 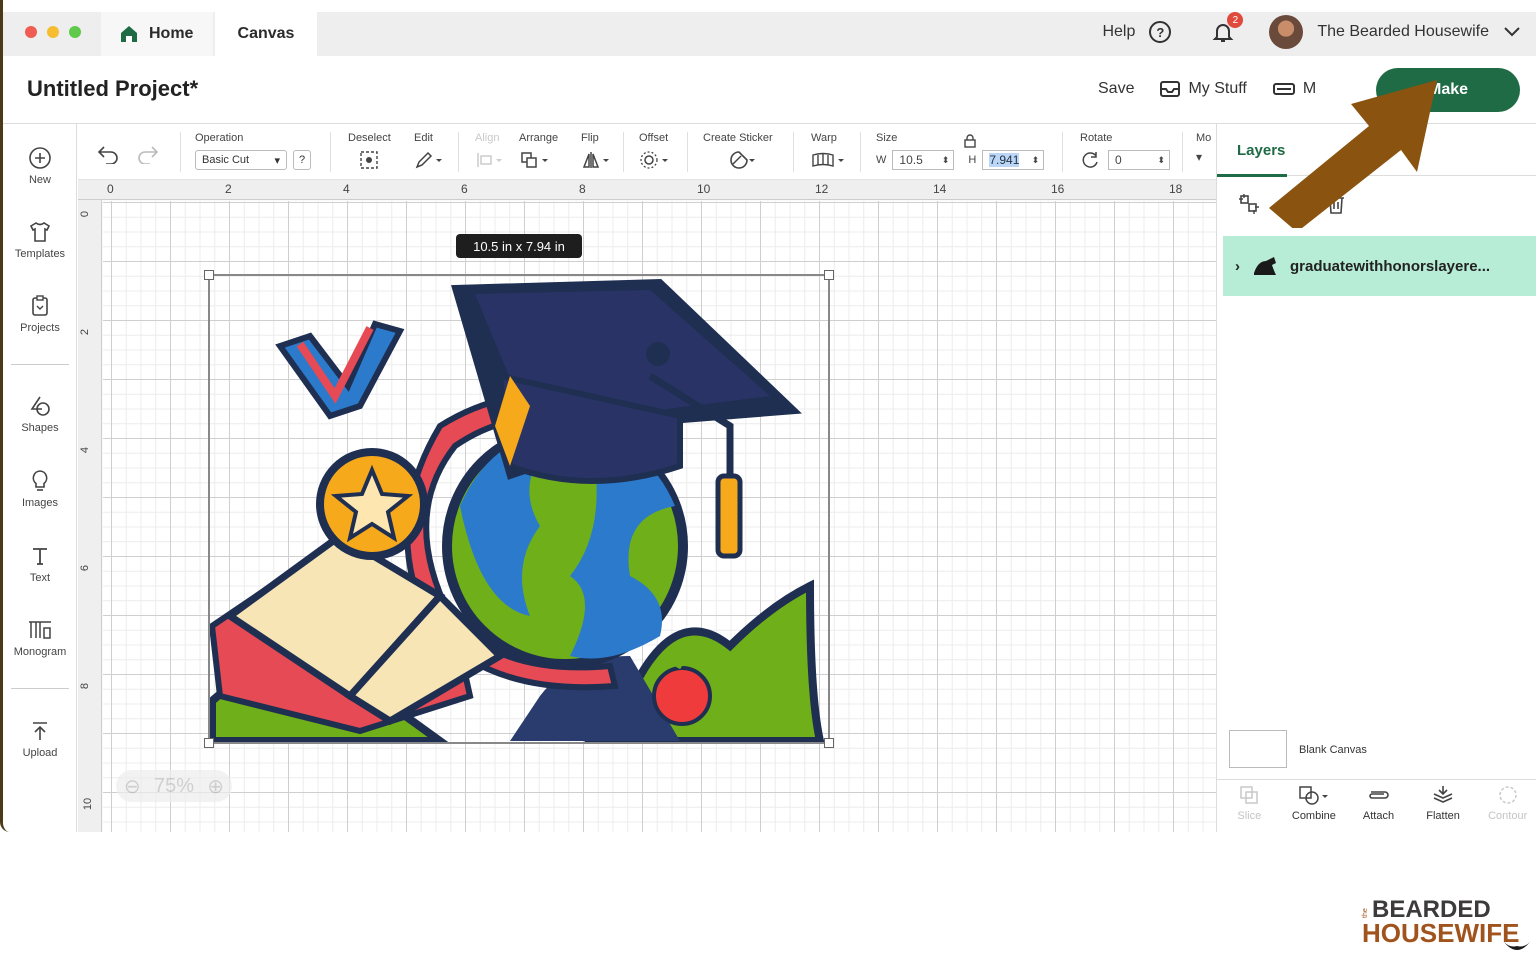 I want to click on notification-badge: 2, so click(x=1235, y=20).